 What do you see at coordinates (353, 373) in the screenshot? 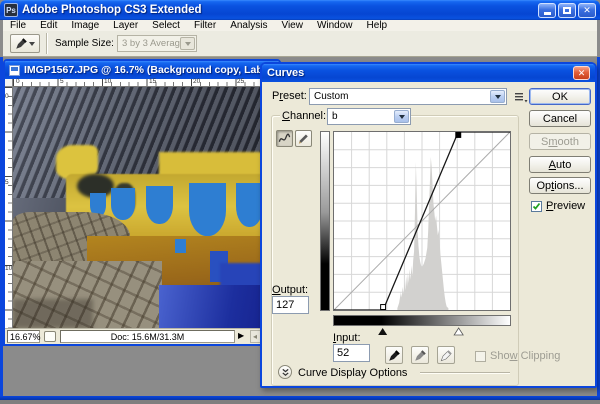
I see `curve-display-options-label: Curve Display Options` at bounding box center [353, 373].